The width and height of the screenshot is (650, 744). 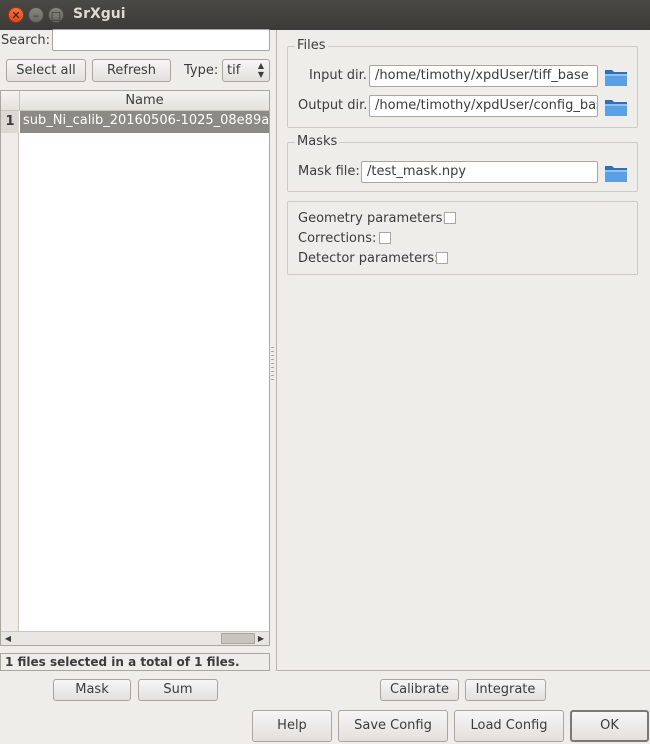 What do you see at coordinates (234, 70) in the screenshot?
I see `type-select-value: tif` at bounding box center [234, 70].